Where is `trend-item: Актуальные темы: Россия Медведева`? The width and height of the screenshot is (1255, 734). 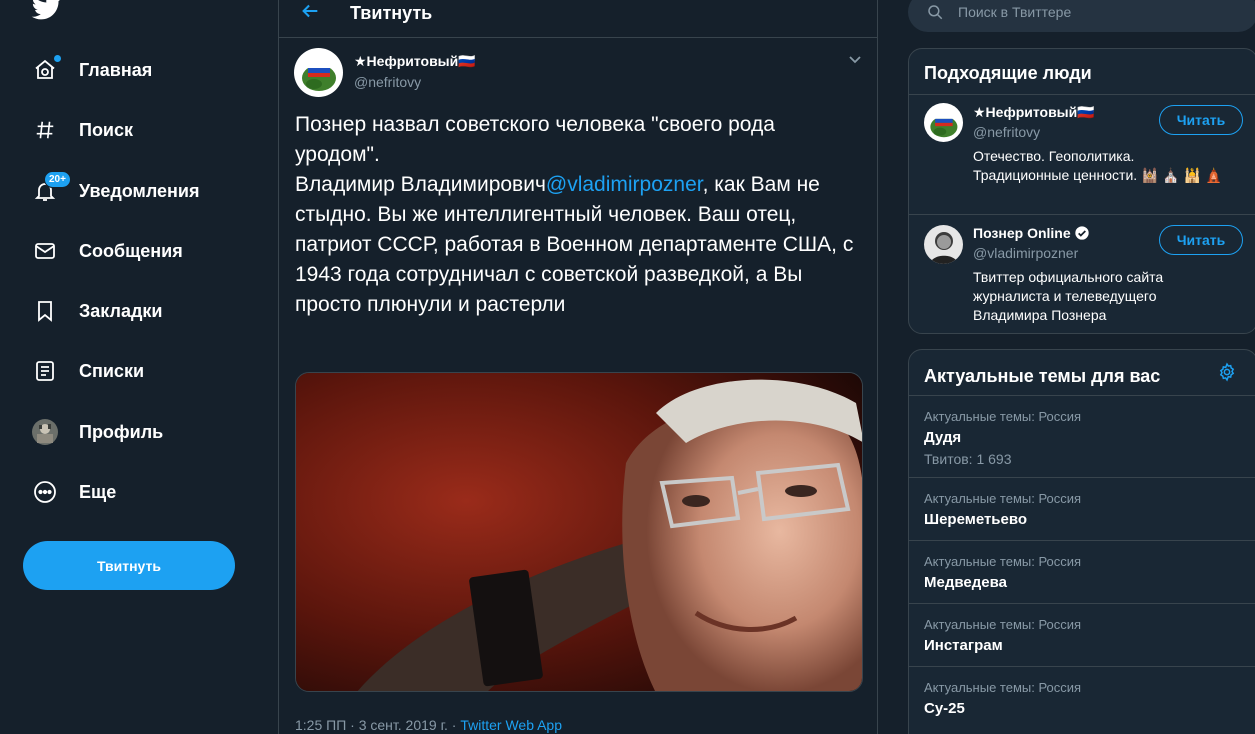
trend-item: Актуальные темы: Россия Медведева is located at coordinates (1082, 572).